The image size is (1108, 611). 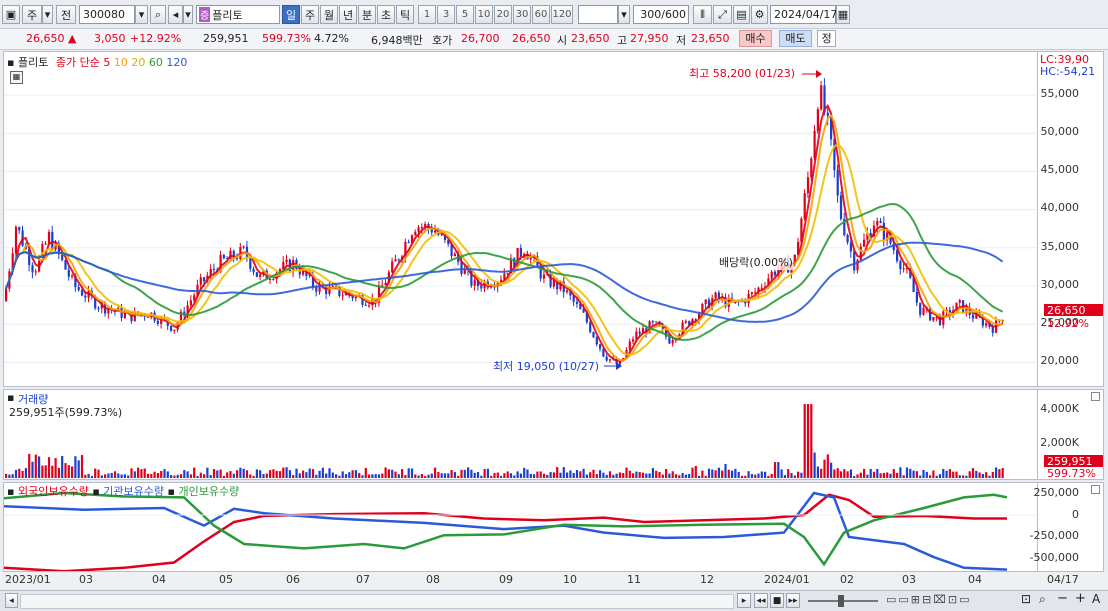 I want to click on horizontal-scrollbar, so click(x=377, y=601).